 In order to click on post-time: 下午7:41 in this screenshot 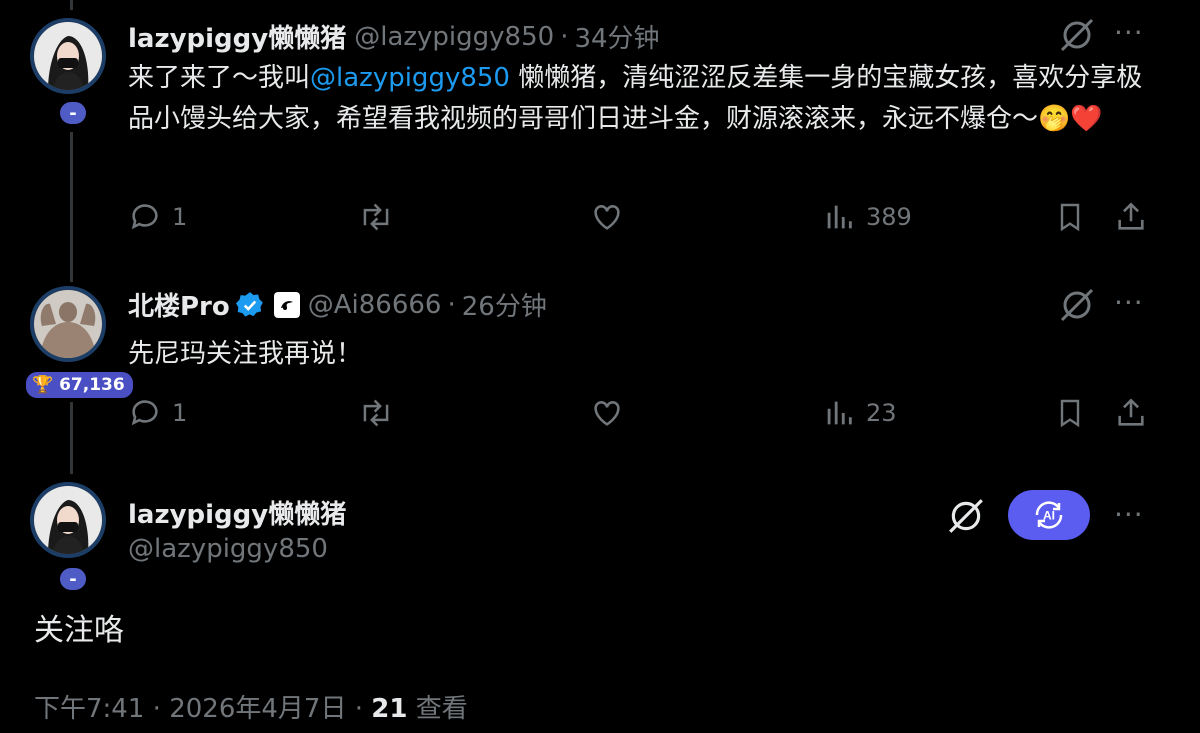, I will do `click(89, 709)`.